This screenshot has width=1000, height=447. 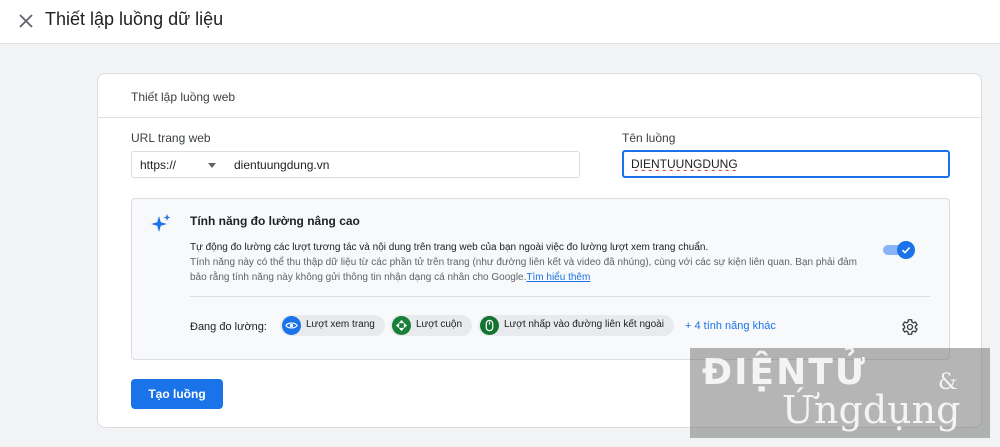 I want to click on chip-scrolls: Lượt cuộn, so click(x=431, y=325).